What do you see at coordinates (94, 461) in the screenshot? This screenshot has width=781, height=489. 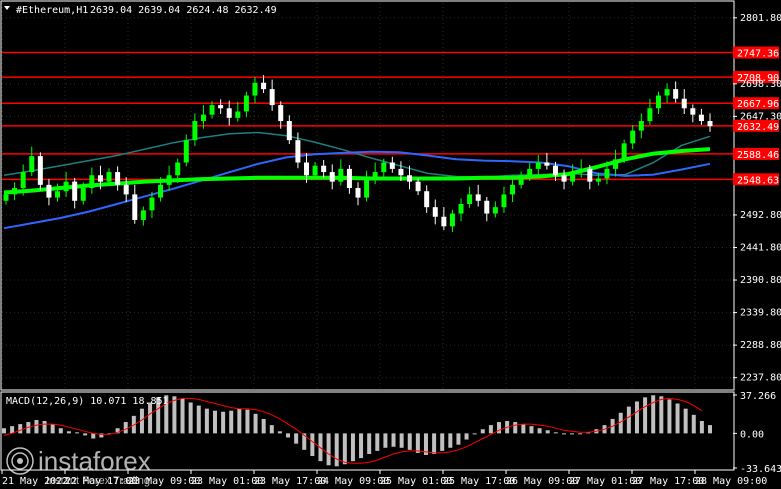 I see `watermark-brand: instaforex` at bounding box center [94, 461].